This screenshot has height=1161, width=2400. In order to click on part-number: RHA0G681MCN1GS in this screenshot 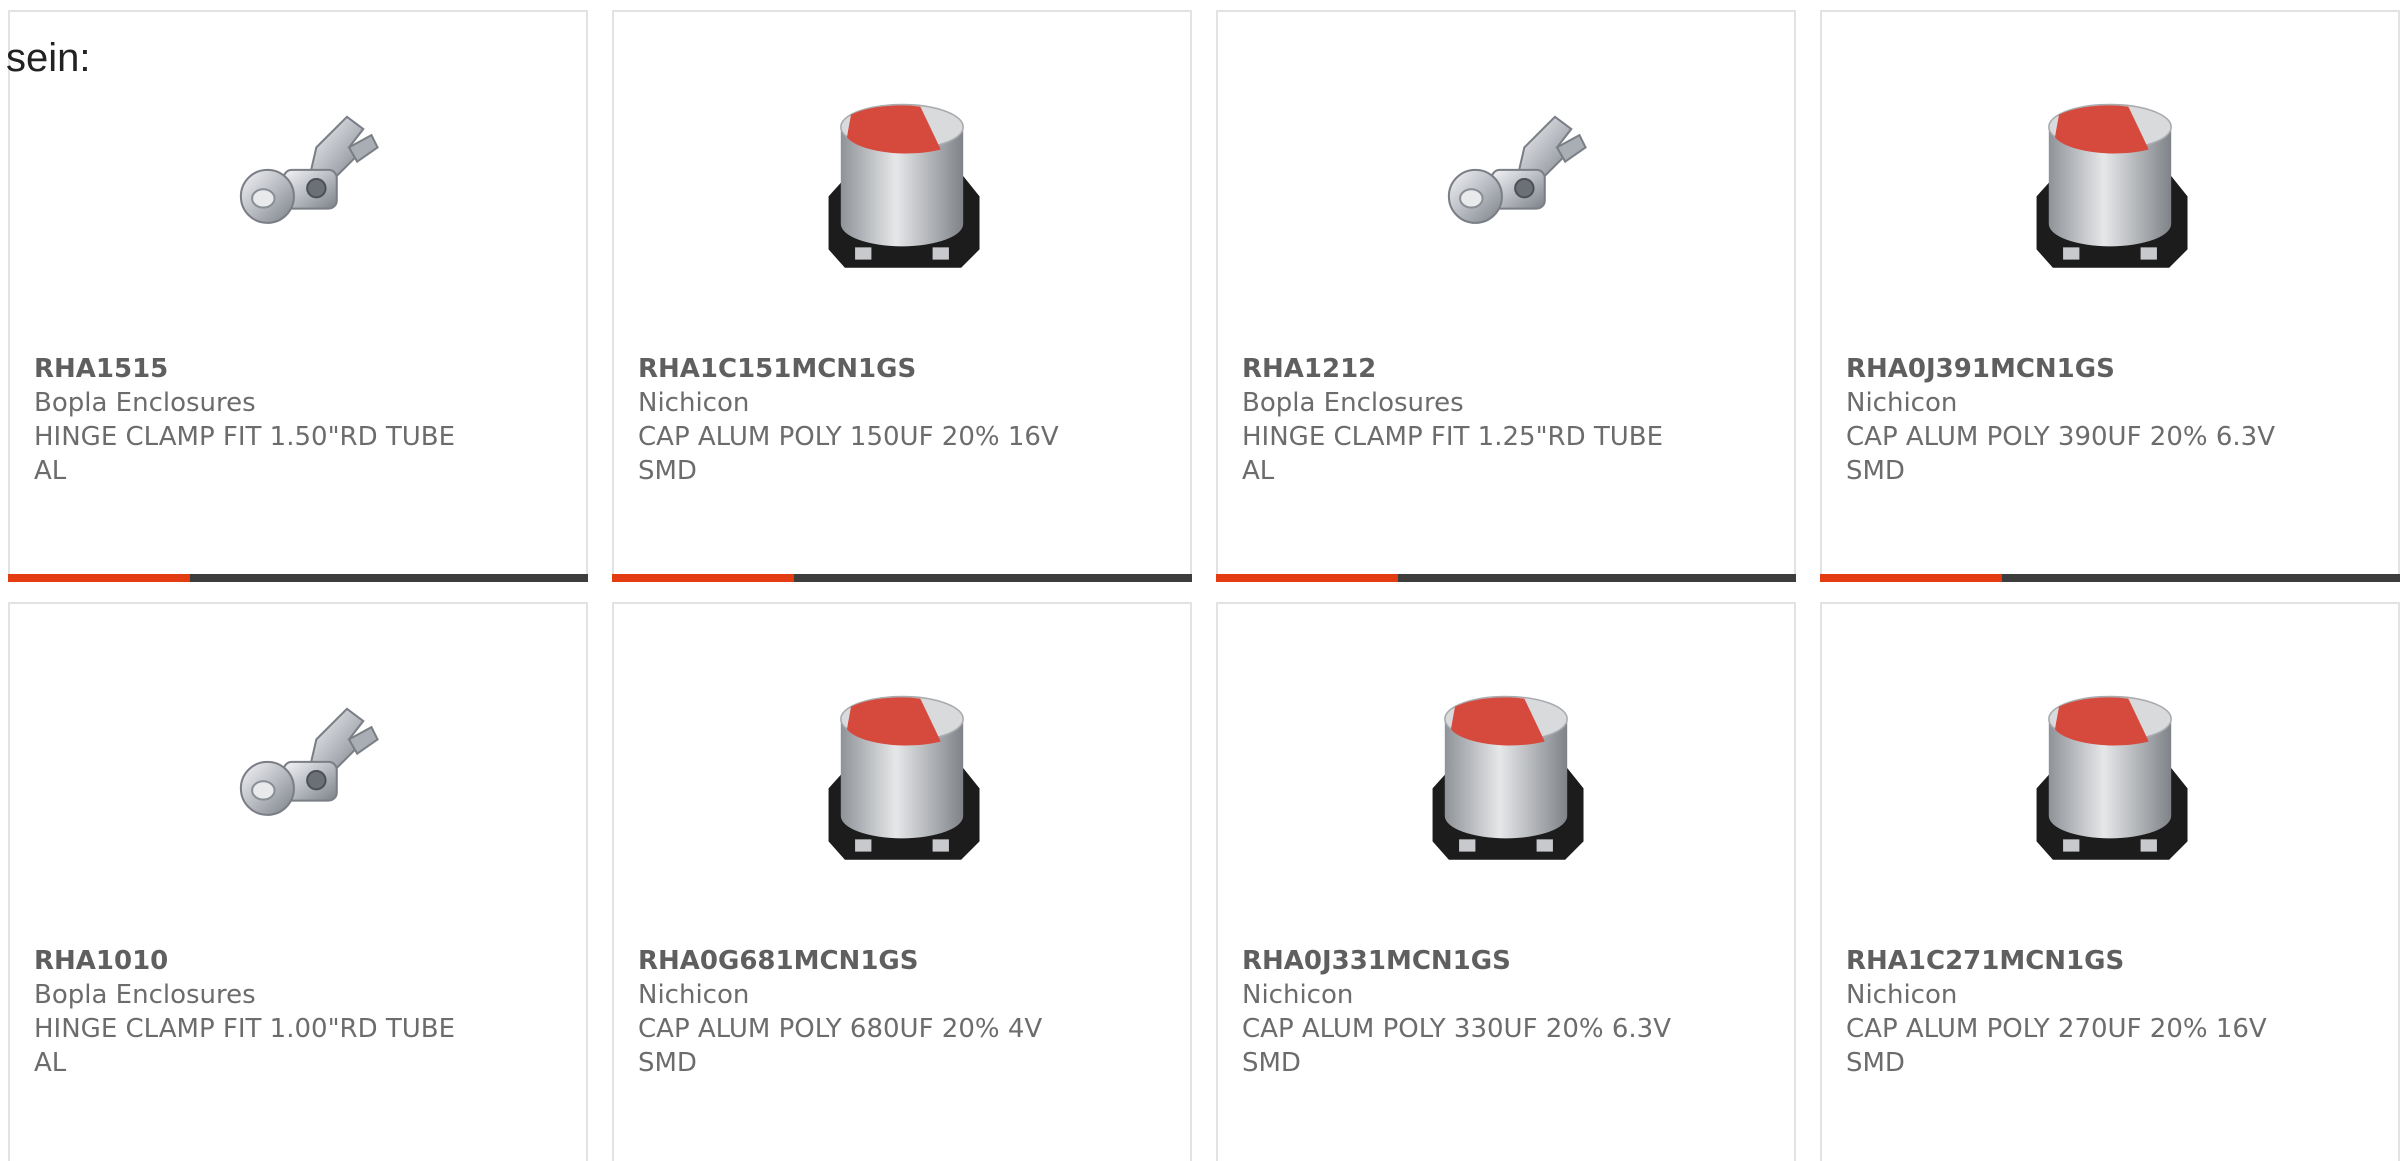, I will do `click(868, 961)`.